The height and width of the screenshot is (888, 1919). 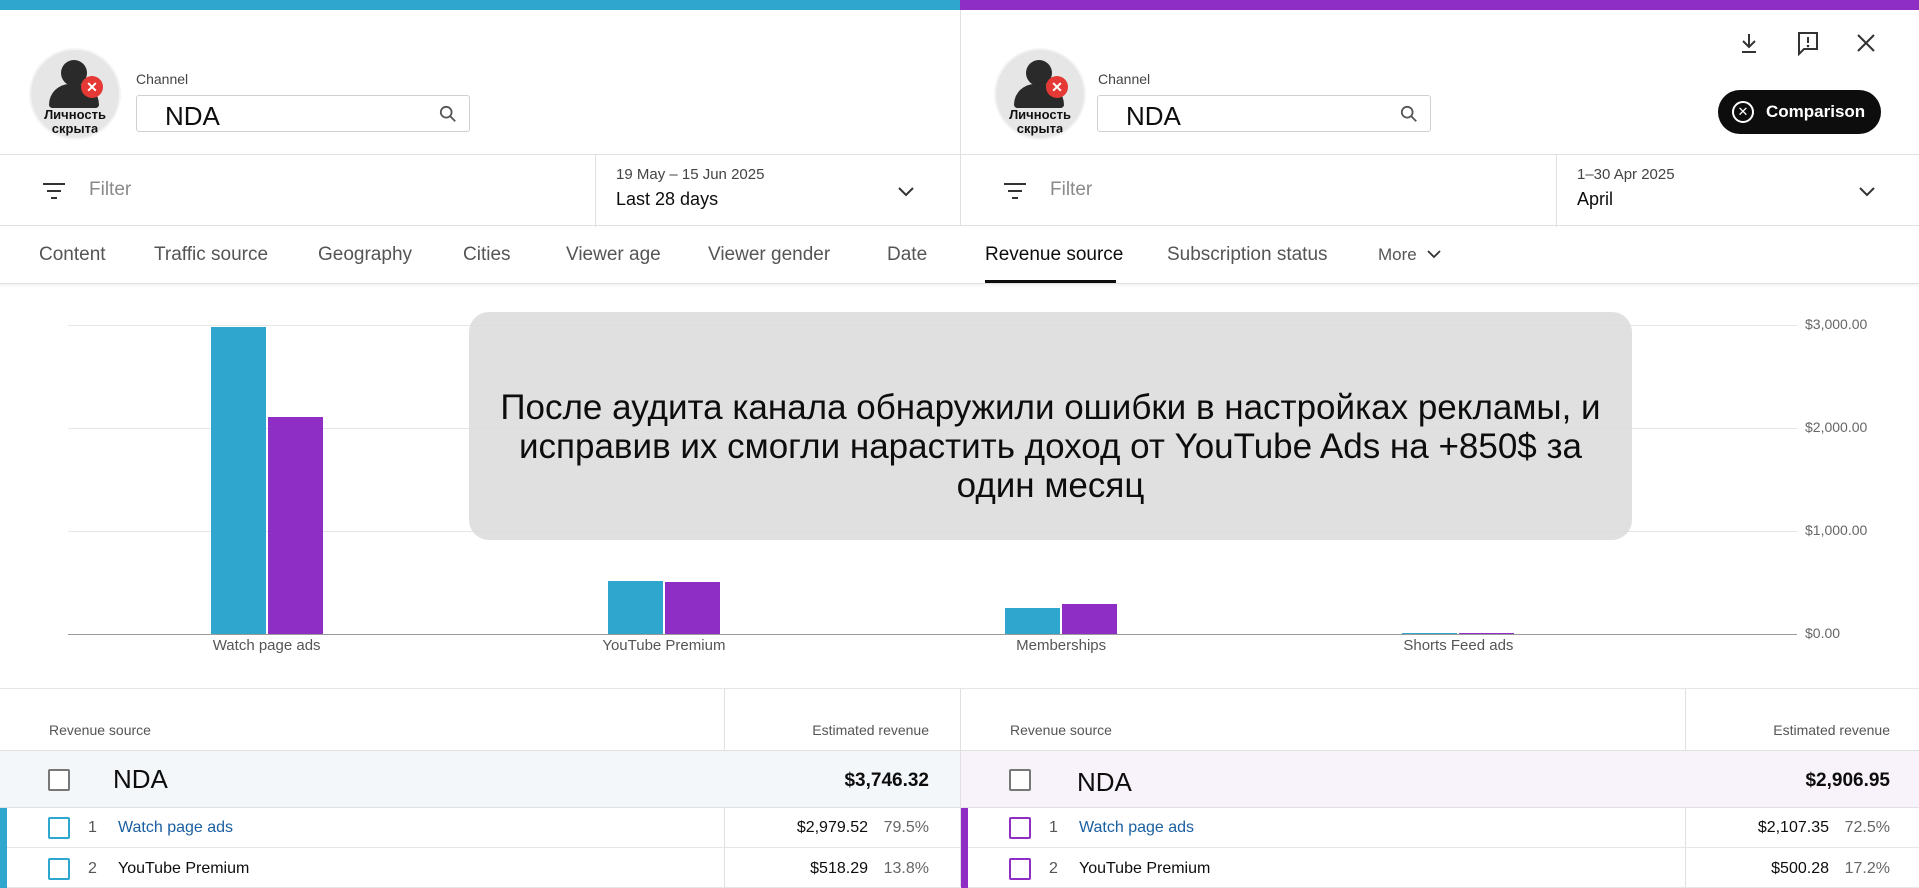 I want to click on tab-cities: Cities, so click(x=487, y=255).